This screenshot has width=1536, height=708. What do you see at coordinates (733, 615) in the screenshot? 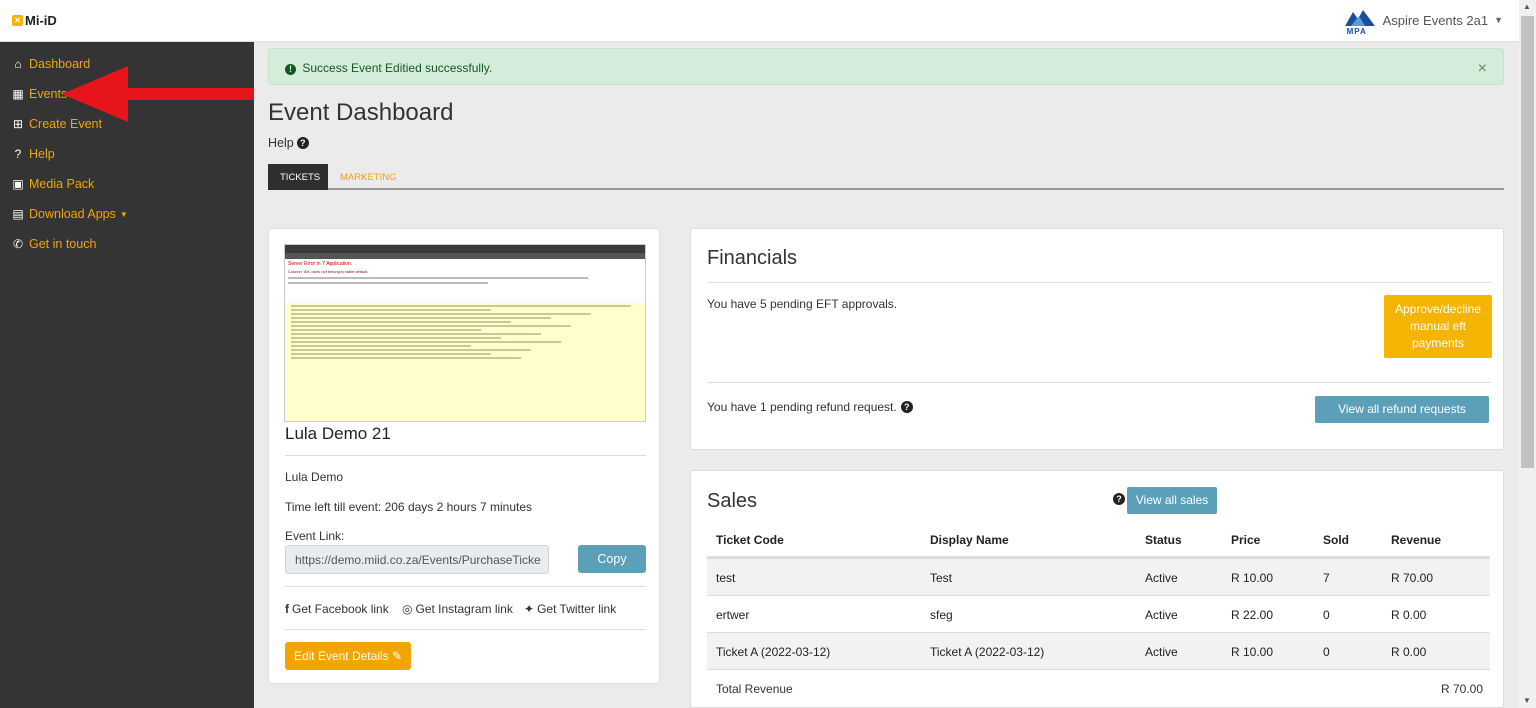
I see `cell-ticket-code: ertwer` at bounding box center [733, 615].